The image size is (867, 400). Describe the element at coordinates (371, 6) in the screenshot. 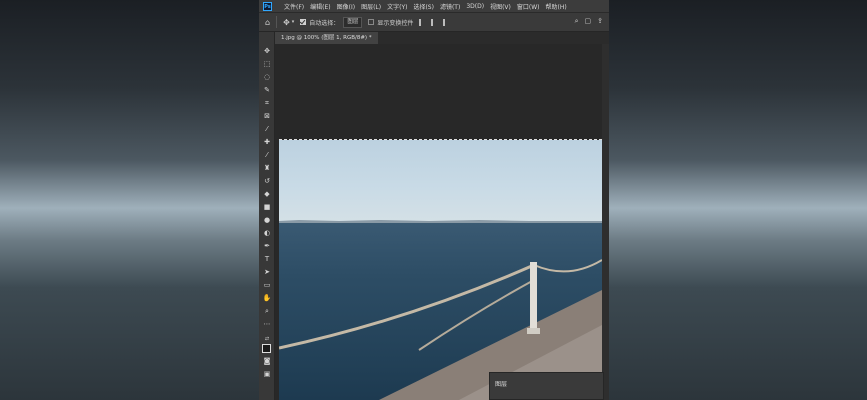

I see `menu-layer: 图层(L)` at that location.